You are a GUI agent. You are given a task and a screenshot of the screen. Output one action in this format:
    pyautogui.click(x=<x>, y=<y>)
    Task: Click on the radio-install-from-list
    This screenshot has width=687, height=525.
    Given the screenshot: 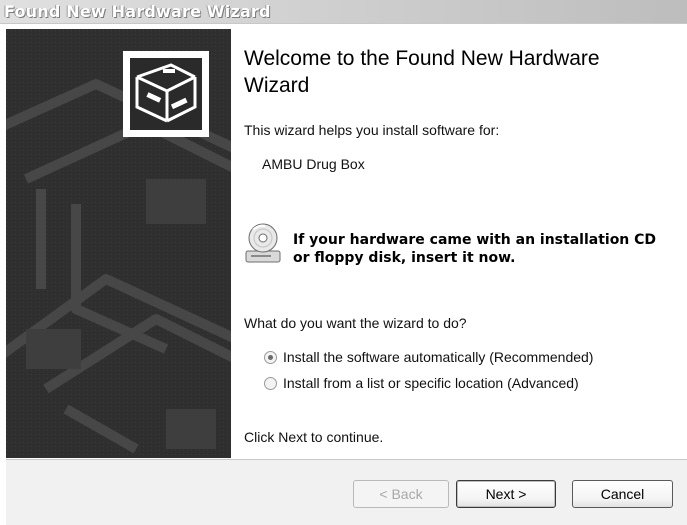 What is the action you would take?
    pyautogui.click(x=270, y=383)
    